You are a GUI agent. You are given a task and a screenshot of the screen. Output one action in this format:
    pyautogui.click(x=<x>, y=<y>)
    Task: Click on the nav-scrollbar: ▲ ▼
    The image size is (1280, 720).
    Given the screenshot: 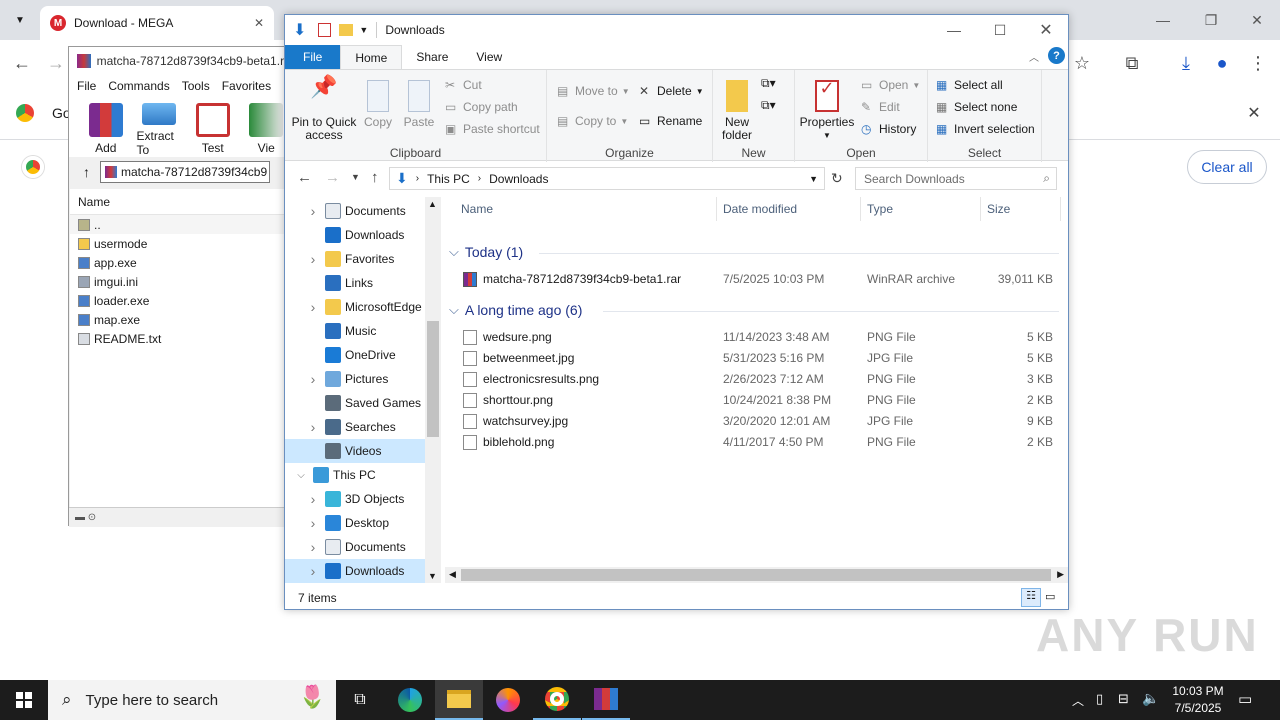 What is the action you would take?
    pyautogui.click(x=433, y=390)
    